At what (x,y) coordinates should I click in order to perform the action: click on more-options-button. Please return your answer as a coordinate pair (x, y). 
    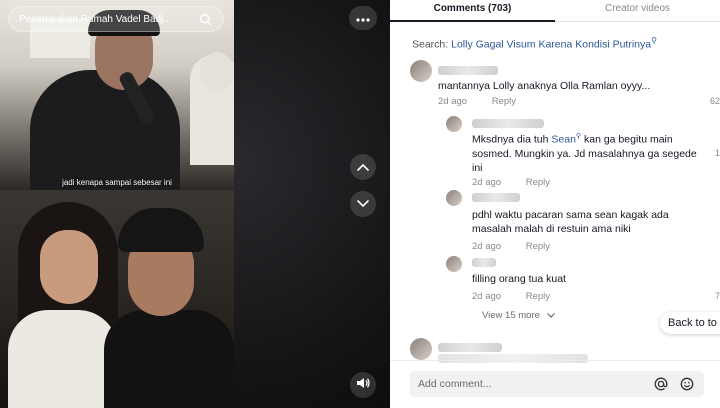
    Looking at the image, I should click on (363, 18).